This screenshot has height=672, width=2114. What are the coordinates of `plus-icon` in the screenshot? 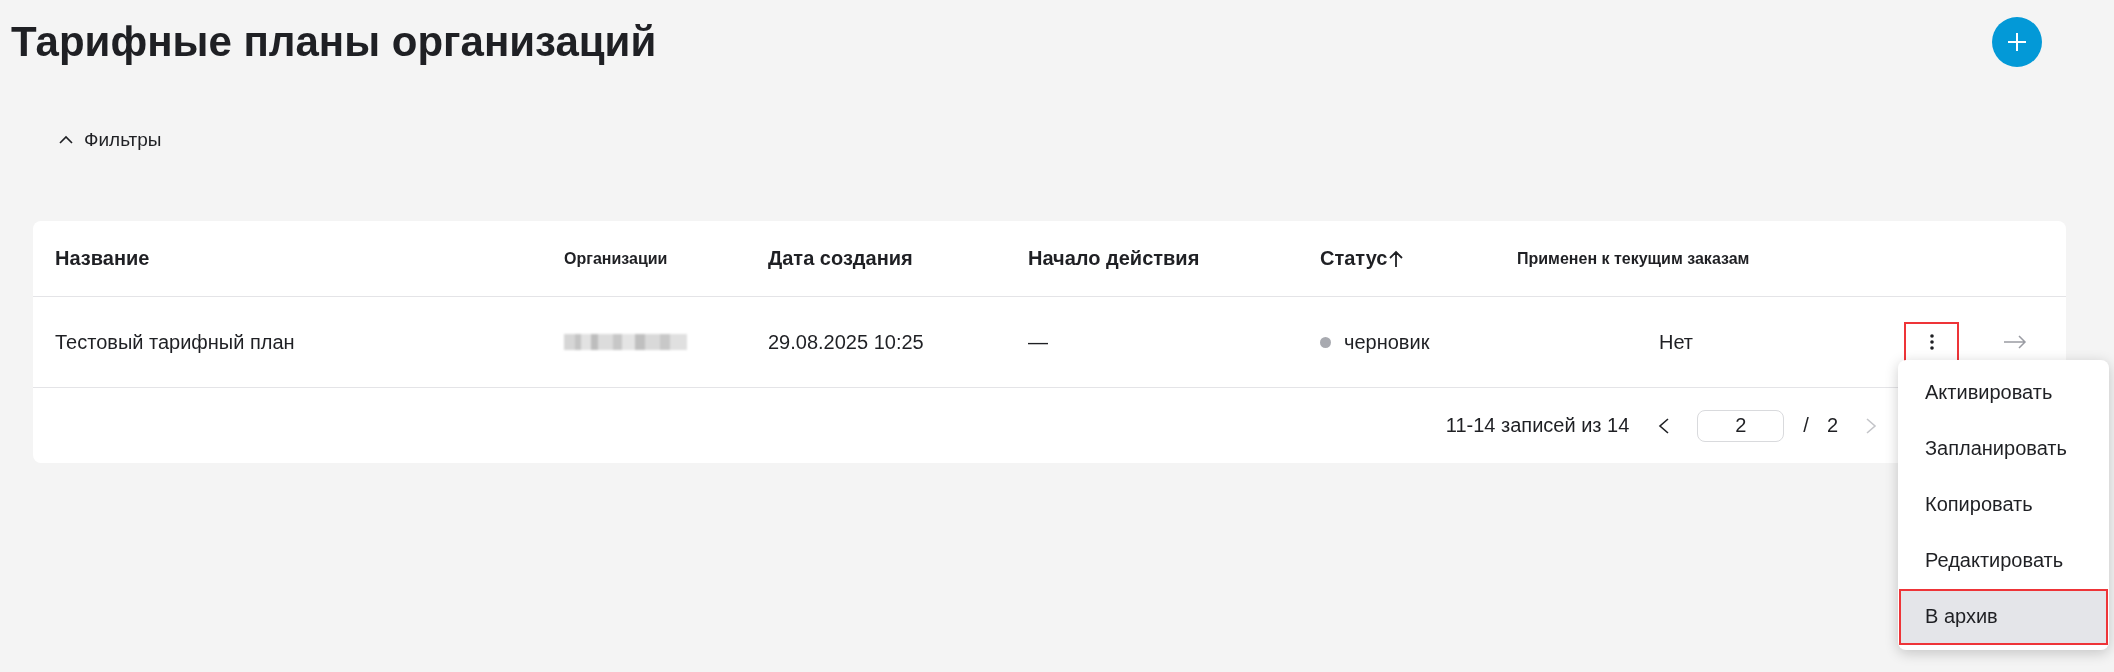 It's located at (2017, 42).